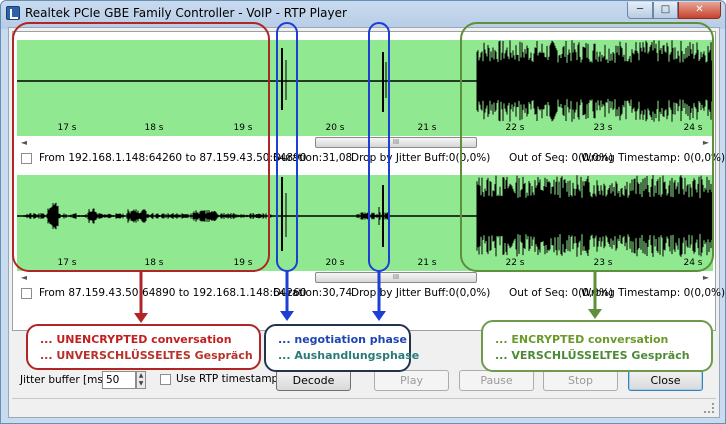 This screenshot has height=424, width=726. I want to click on encrypted-line-2: ... VERSCHLÜSSELTES Gespräch, so click(592, 355).